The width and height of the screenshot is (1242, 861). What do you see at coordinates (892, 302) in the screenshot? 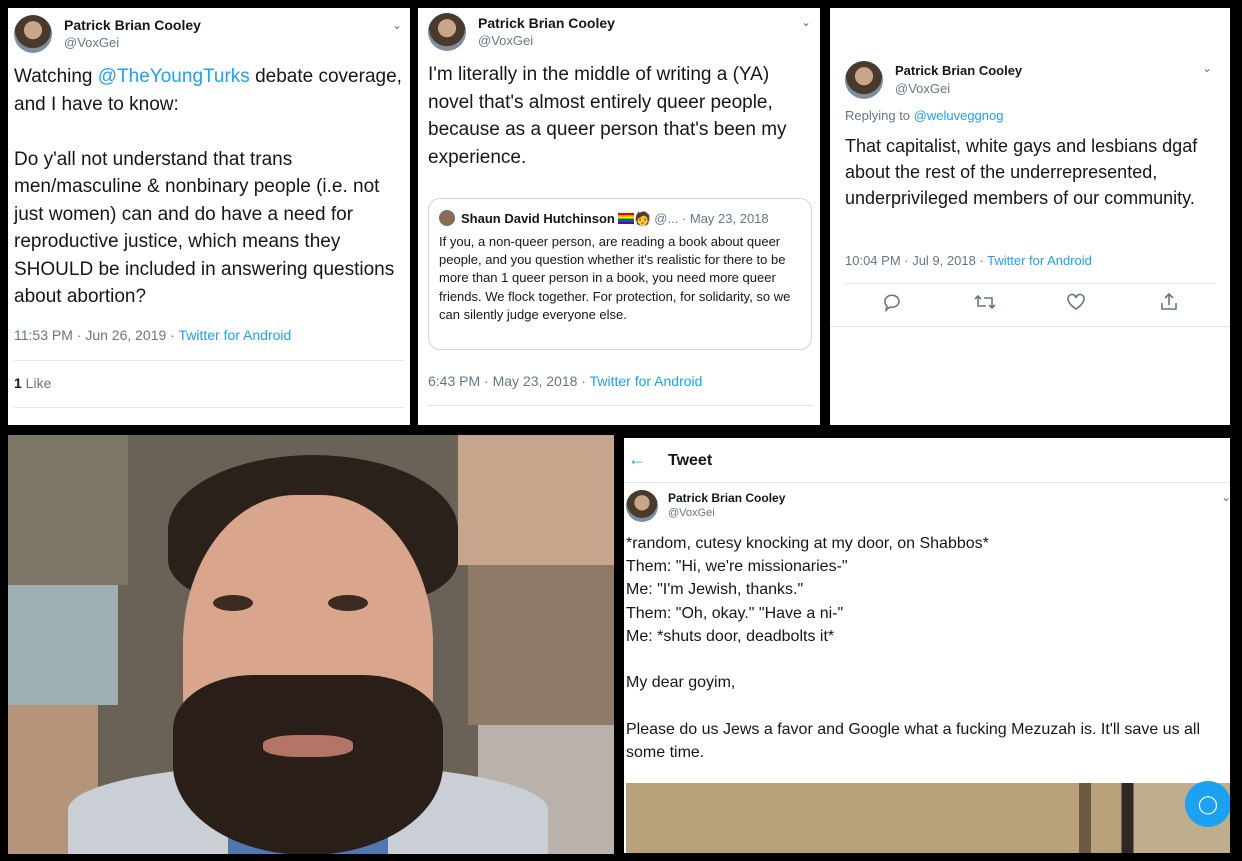
I see `reply-icon` at bounding box center [892, 302].